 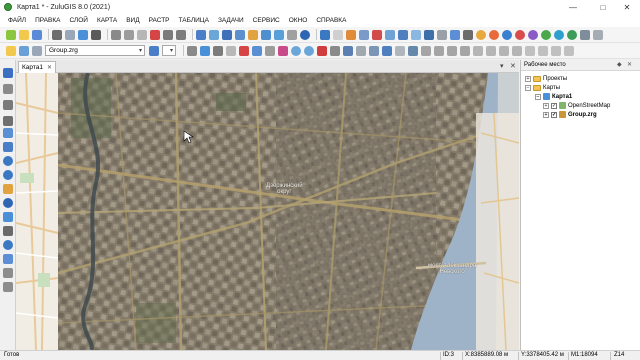 I want to click on forward-arrow-icon, so click(x=309, y=50).